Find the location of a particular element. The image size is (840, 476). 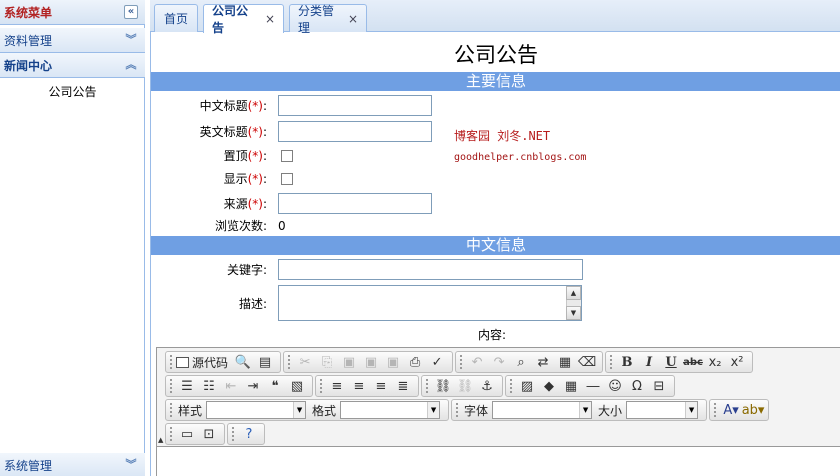

double-chevron-left-icon: « is located at coordinates (131, 12).